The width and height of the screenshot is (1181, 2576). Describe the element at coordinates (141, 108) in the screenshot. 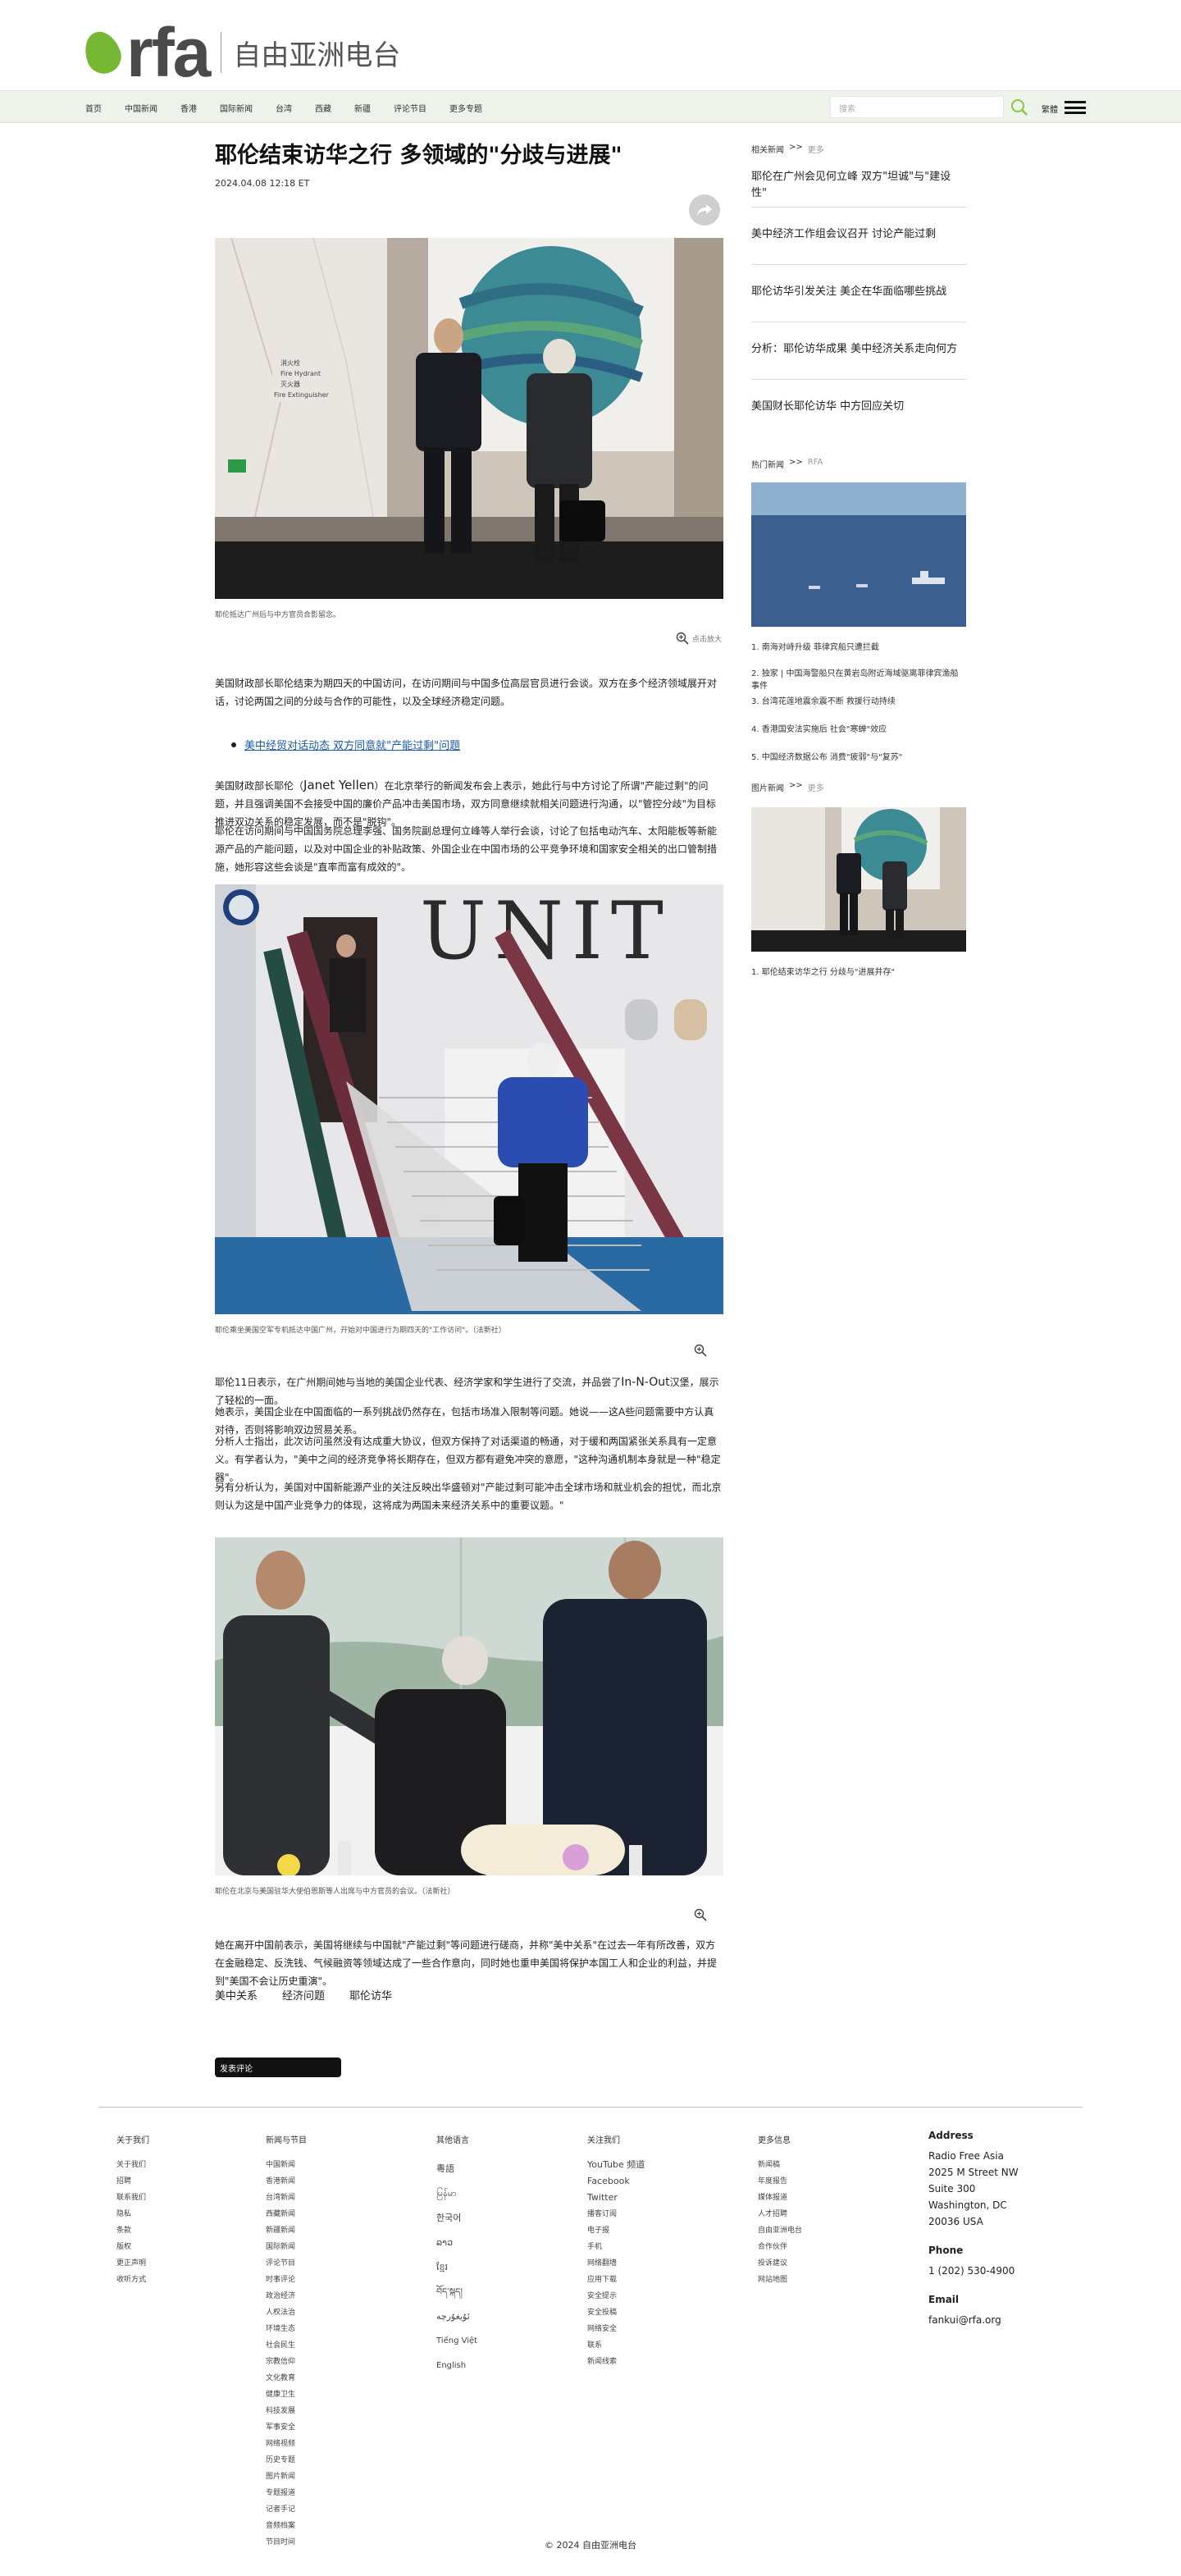

I see `nav-item-china: 中国新闻` at that location.